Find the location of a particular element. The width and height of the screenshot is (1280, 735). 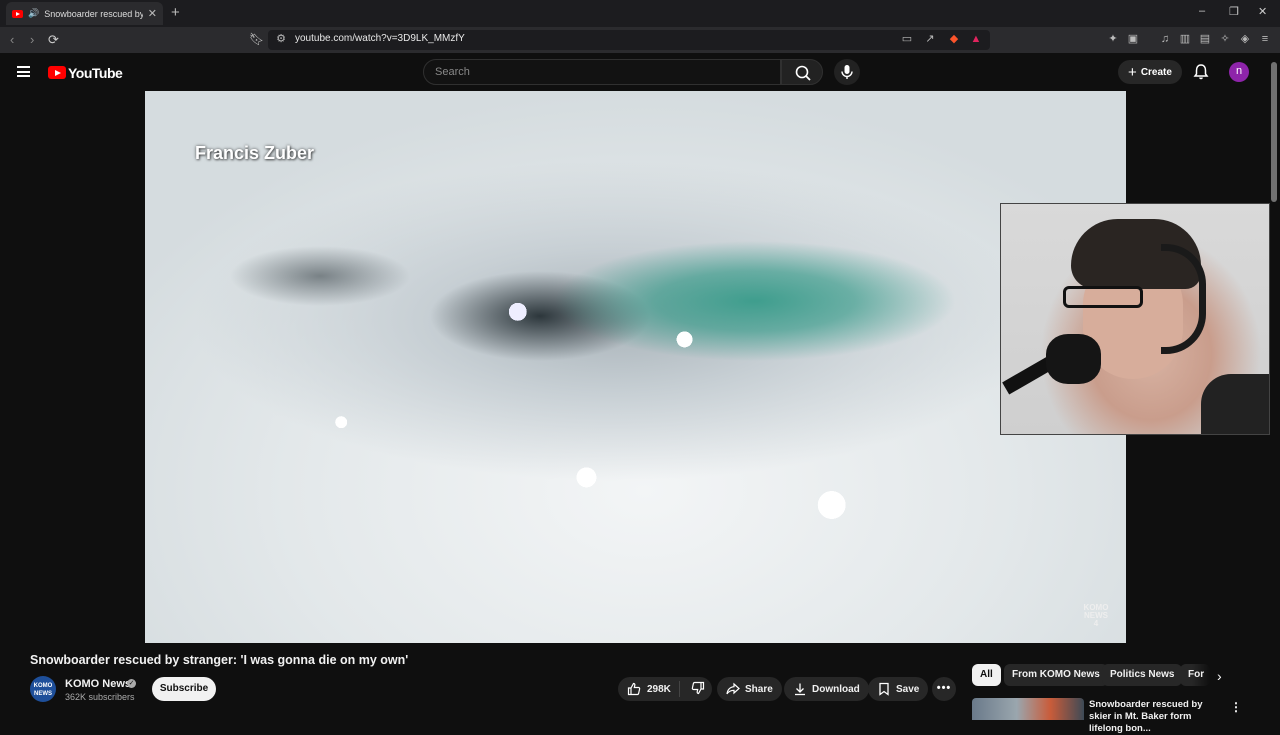

share-button: Share is located at coordinates (749, 689).